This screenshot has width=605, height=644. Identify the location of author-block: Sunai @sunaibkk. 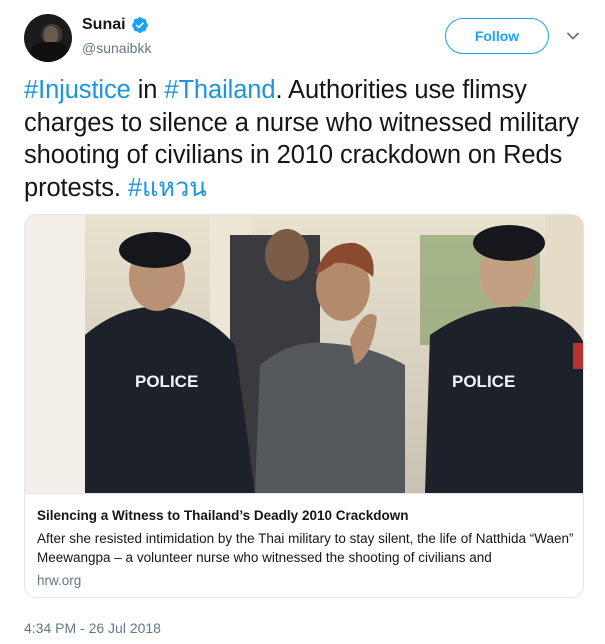
(116, 36).